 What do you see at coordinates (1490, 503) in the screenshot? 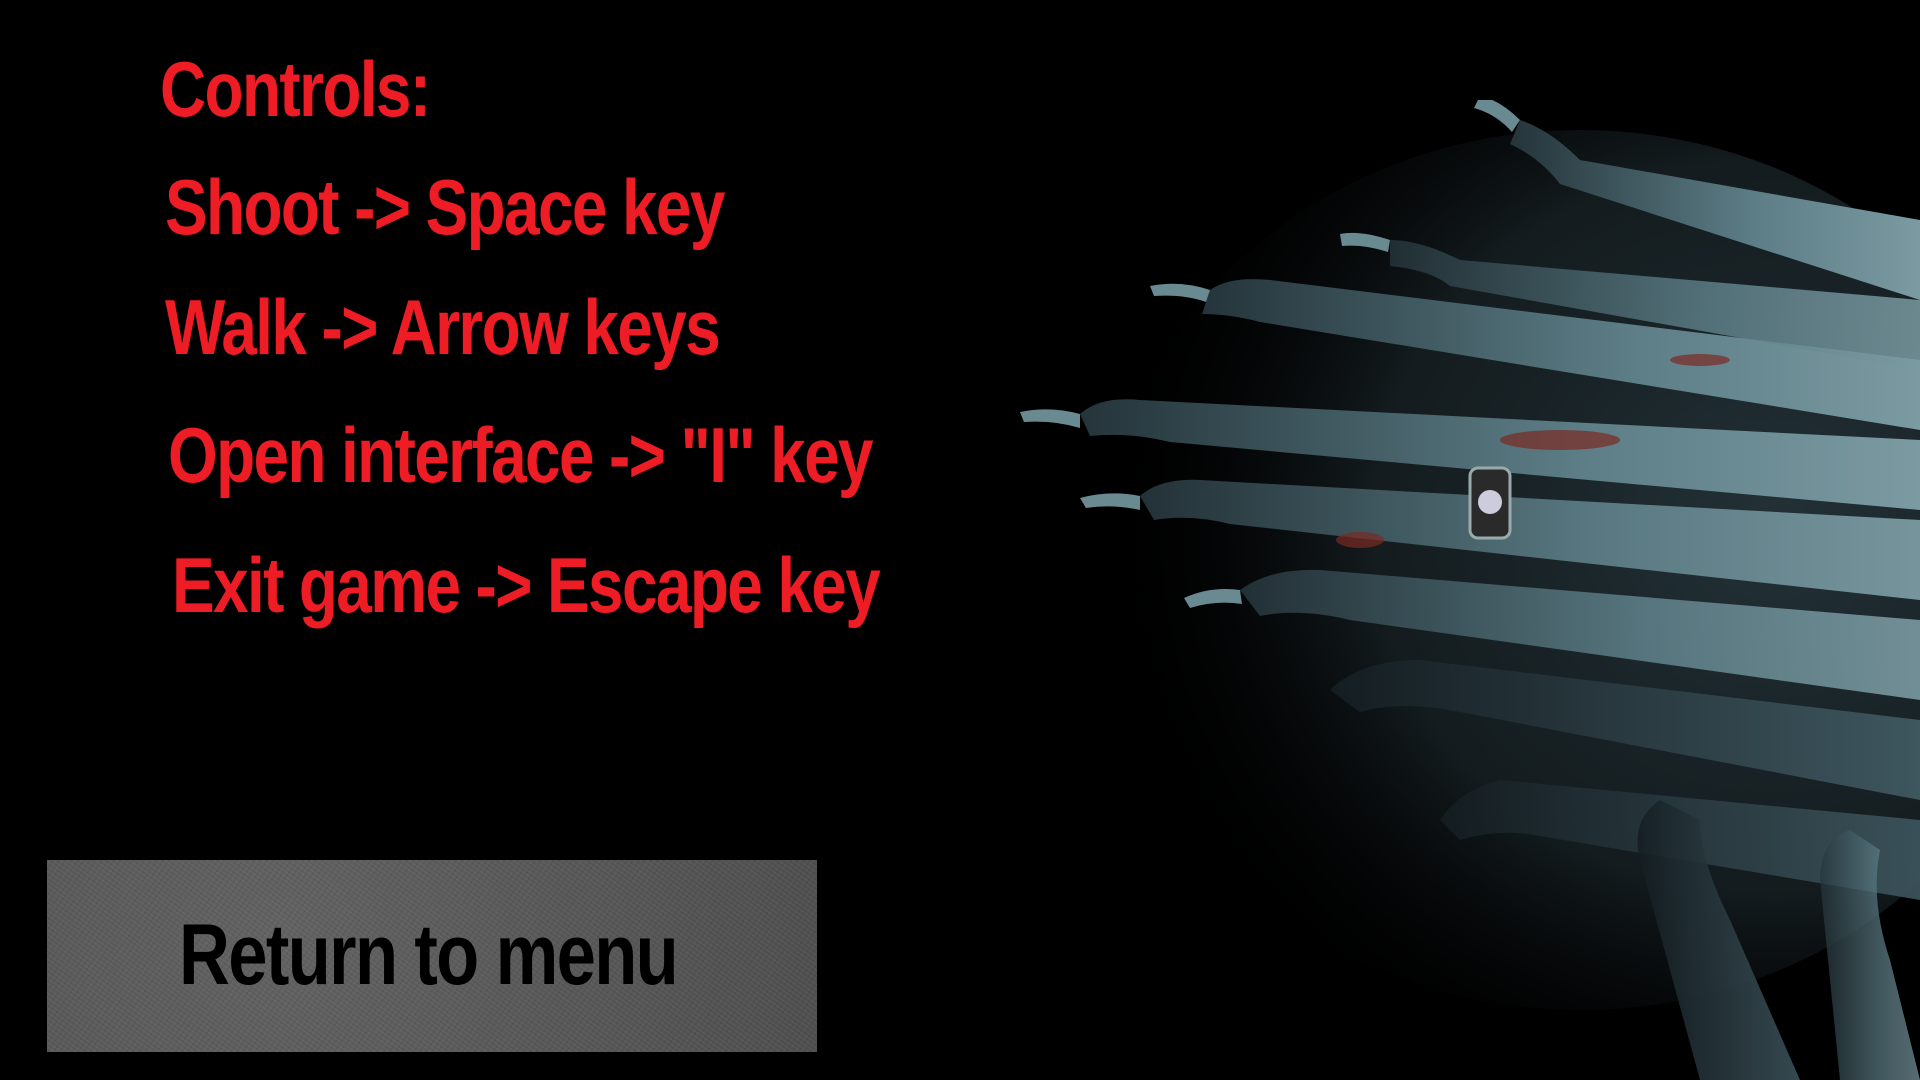
I see `wristwatch` at bounding box center [1490, 503].